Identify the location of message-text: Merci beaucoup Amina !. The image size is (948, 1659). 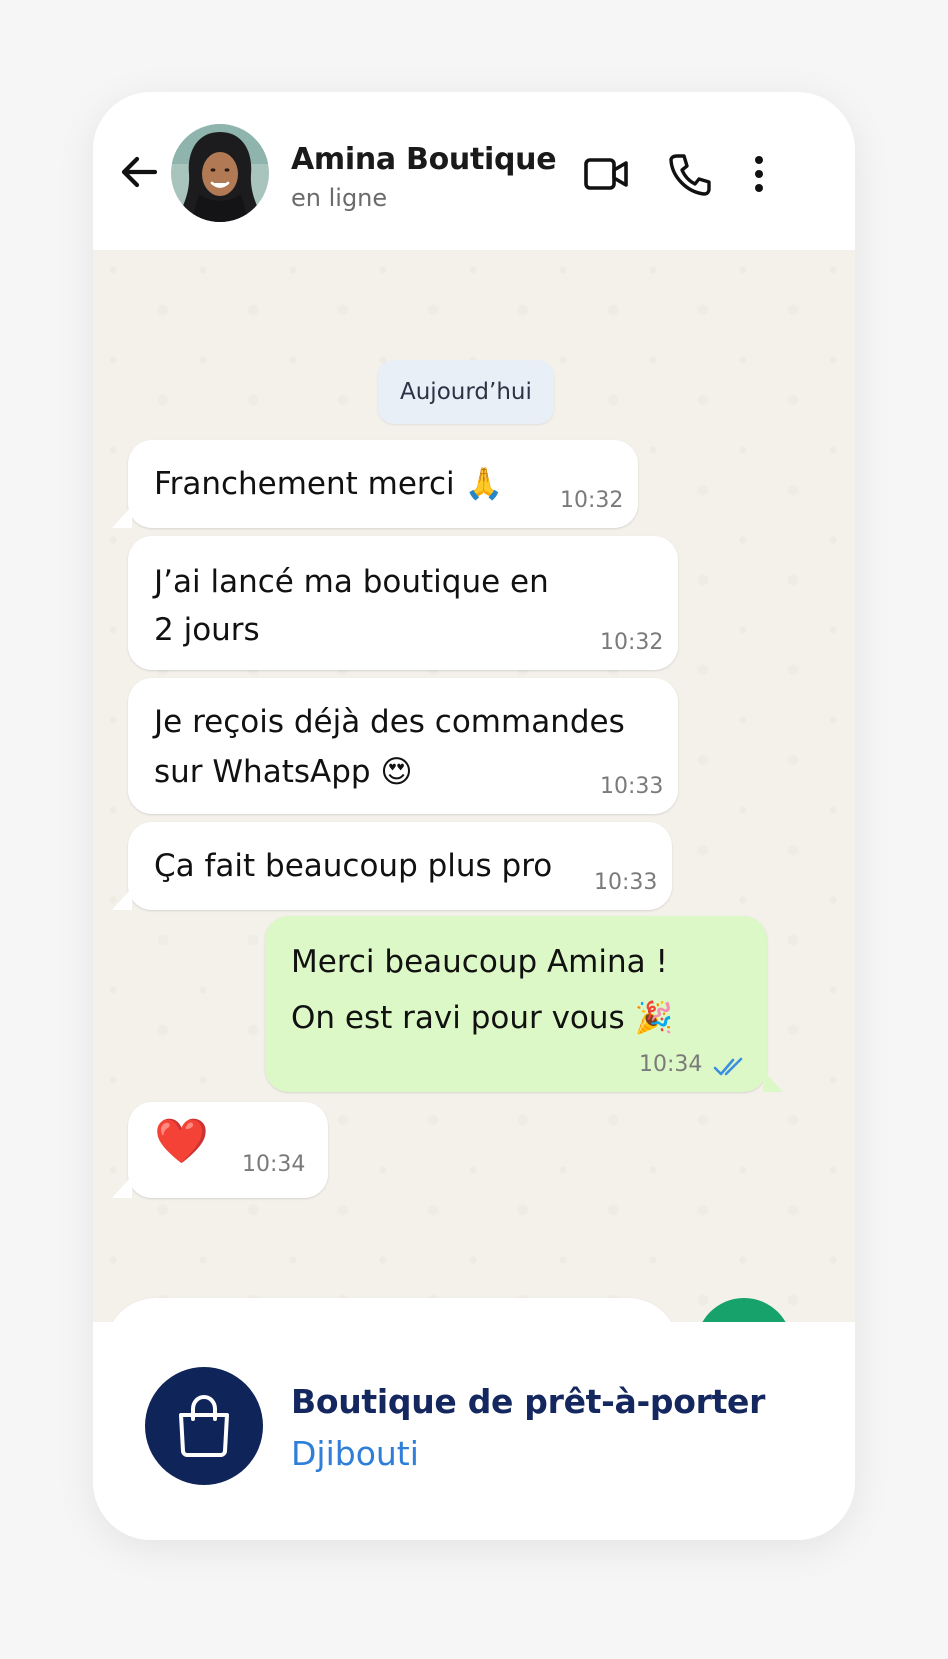
(479, 962).